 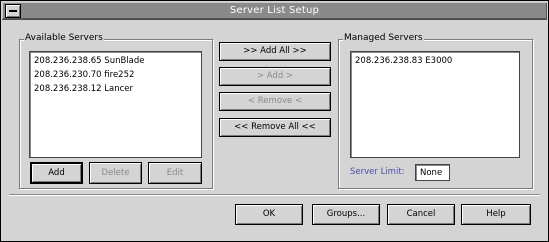 What do you see at coordinates (84, 75) in the screenshot?
I see `list-item: 208.236.230.70 fire252` at bounding box center [84, 75].